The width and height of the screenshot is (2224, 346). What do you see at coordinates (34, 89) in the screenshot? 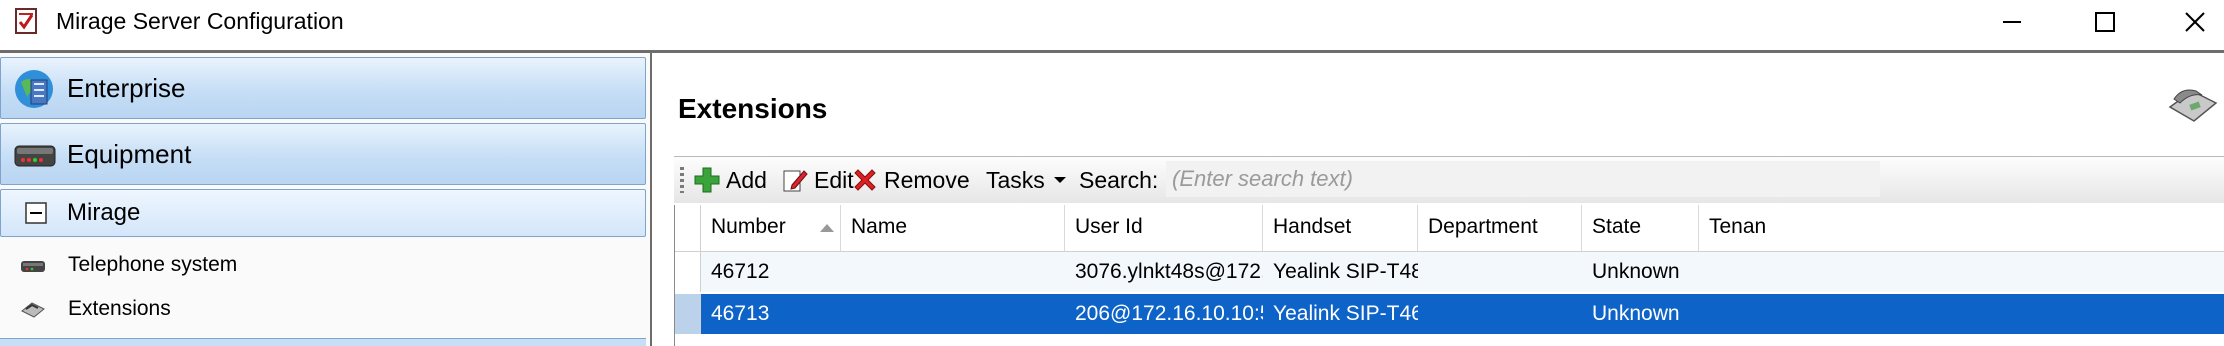
I see `enterprise-globe-icon` at bounding box center [34, 89].